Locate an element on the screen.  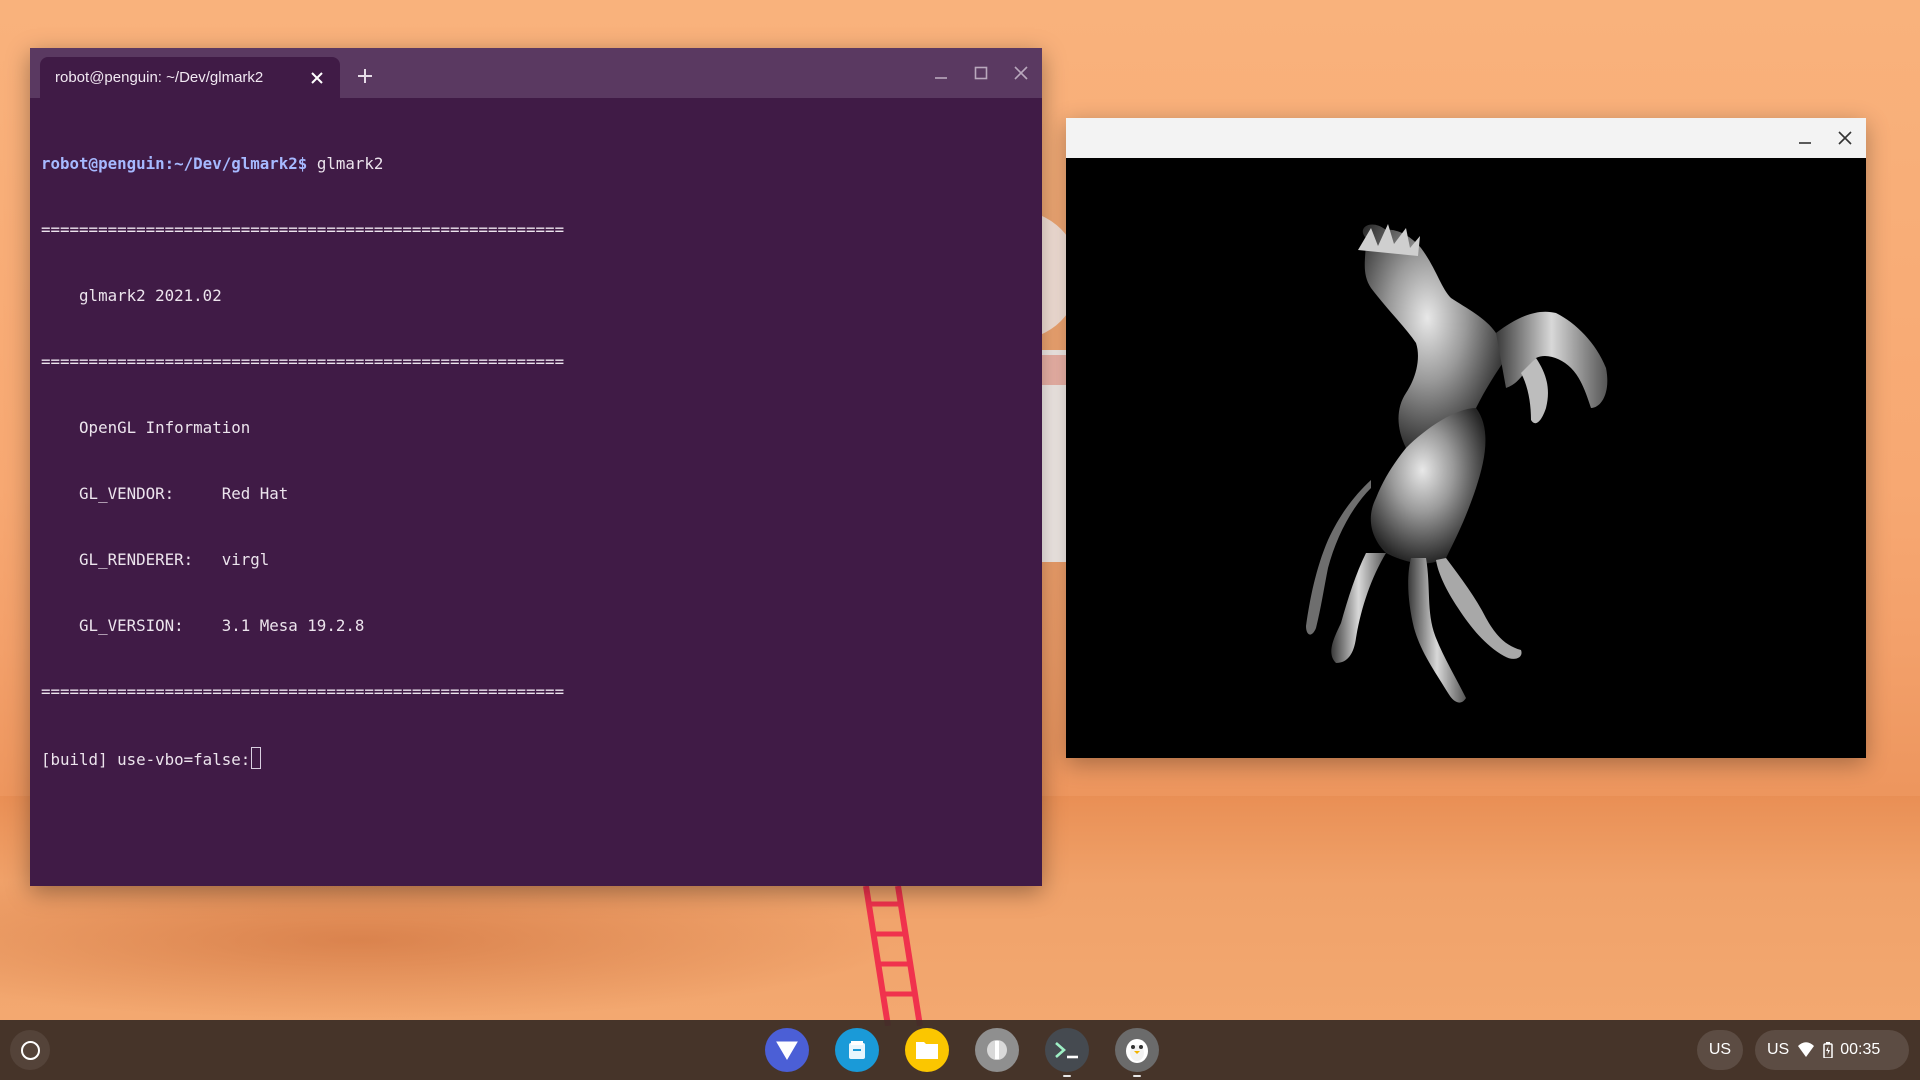
files-icon is located at coordinates (927, 1050).